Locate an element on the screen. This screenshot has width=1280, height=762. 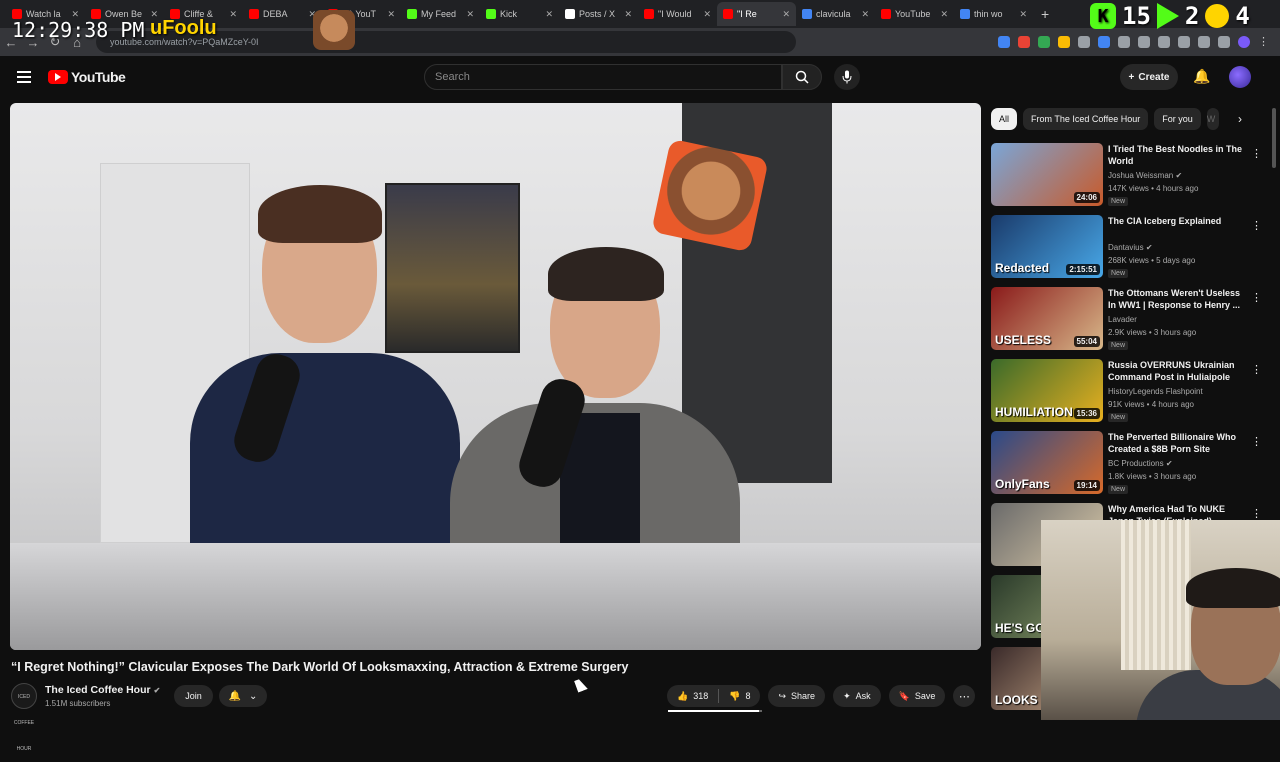
video-thumbnail: Redacted 2:15:51 is located at coordinates (1047, 246).